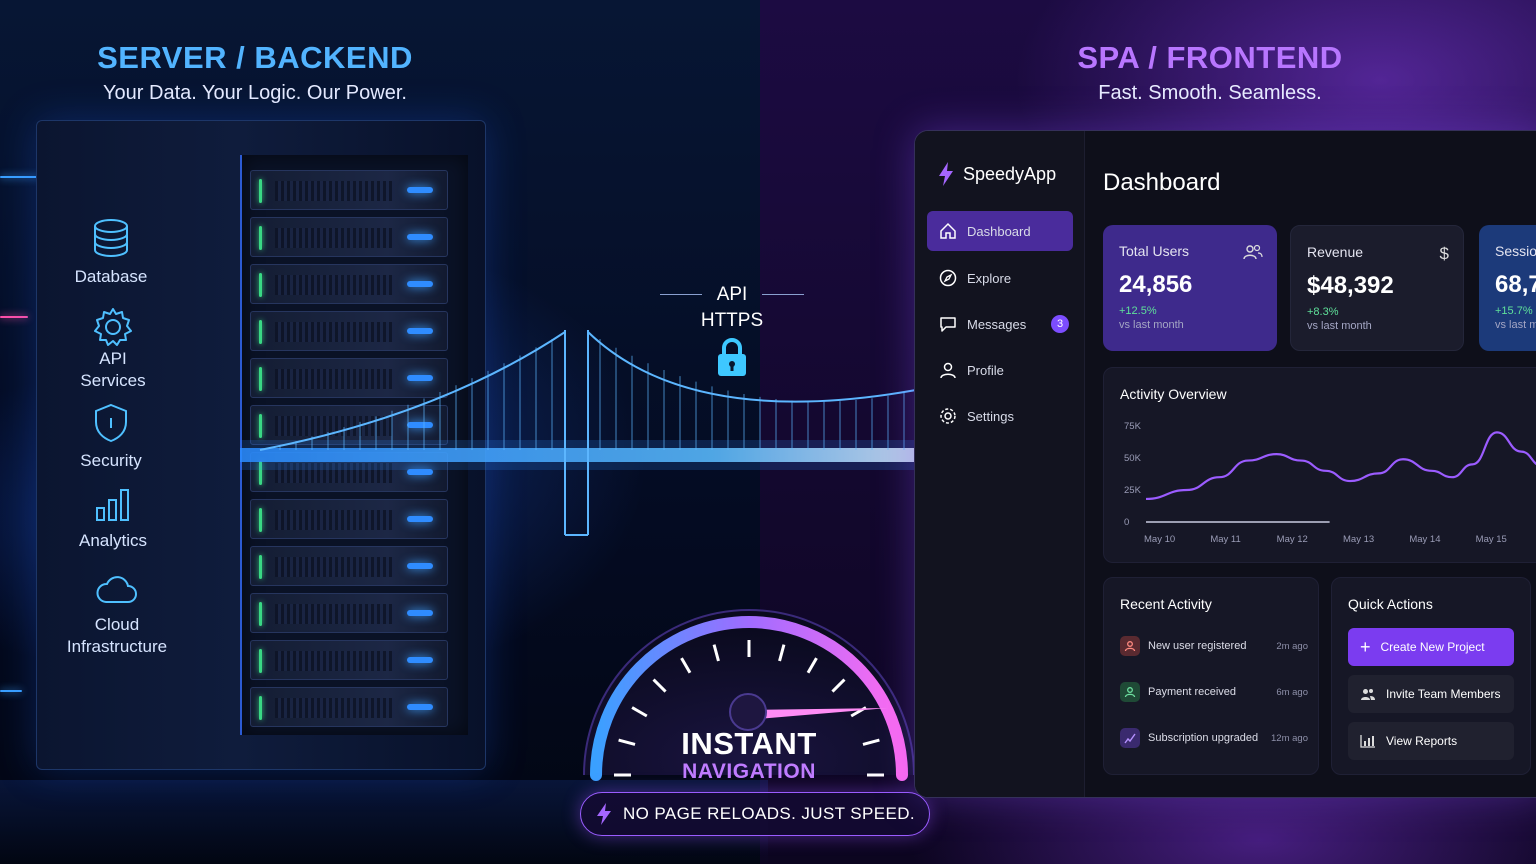 The width and height of the screenshot is (1536, 864). I want to click on service-label: Database, so click(111, 276).